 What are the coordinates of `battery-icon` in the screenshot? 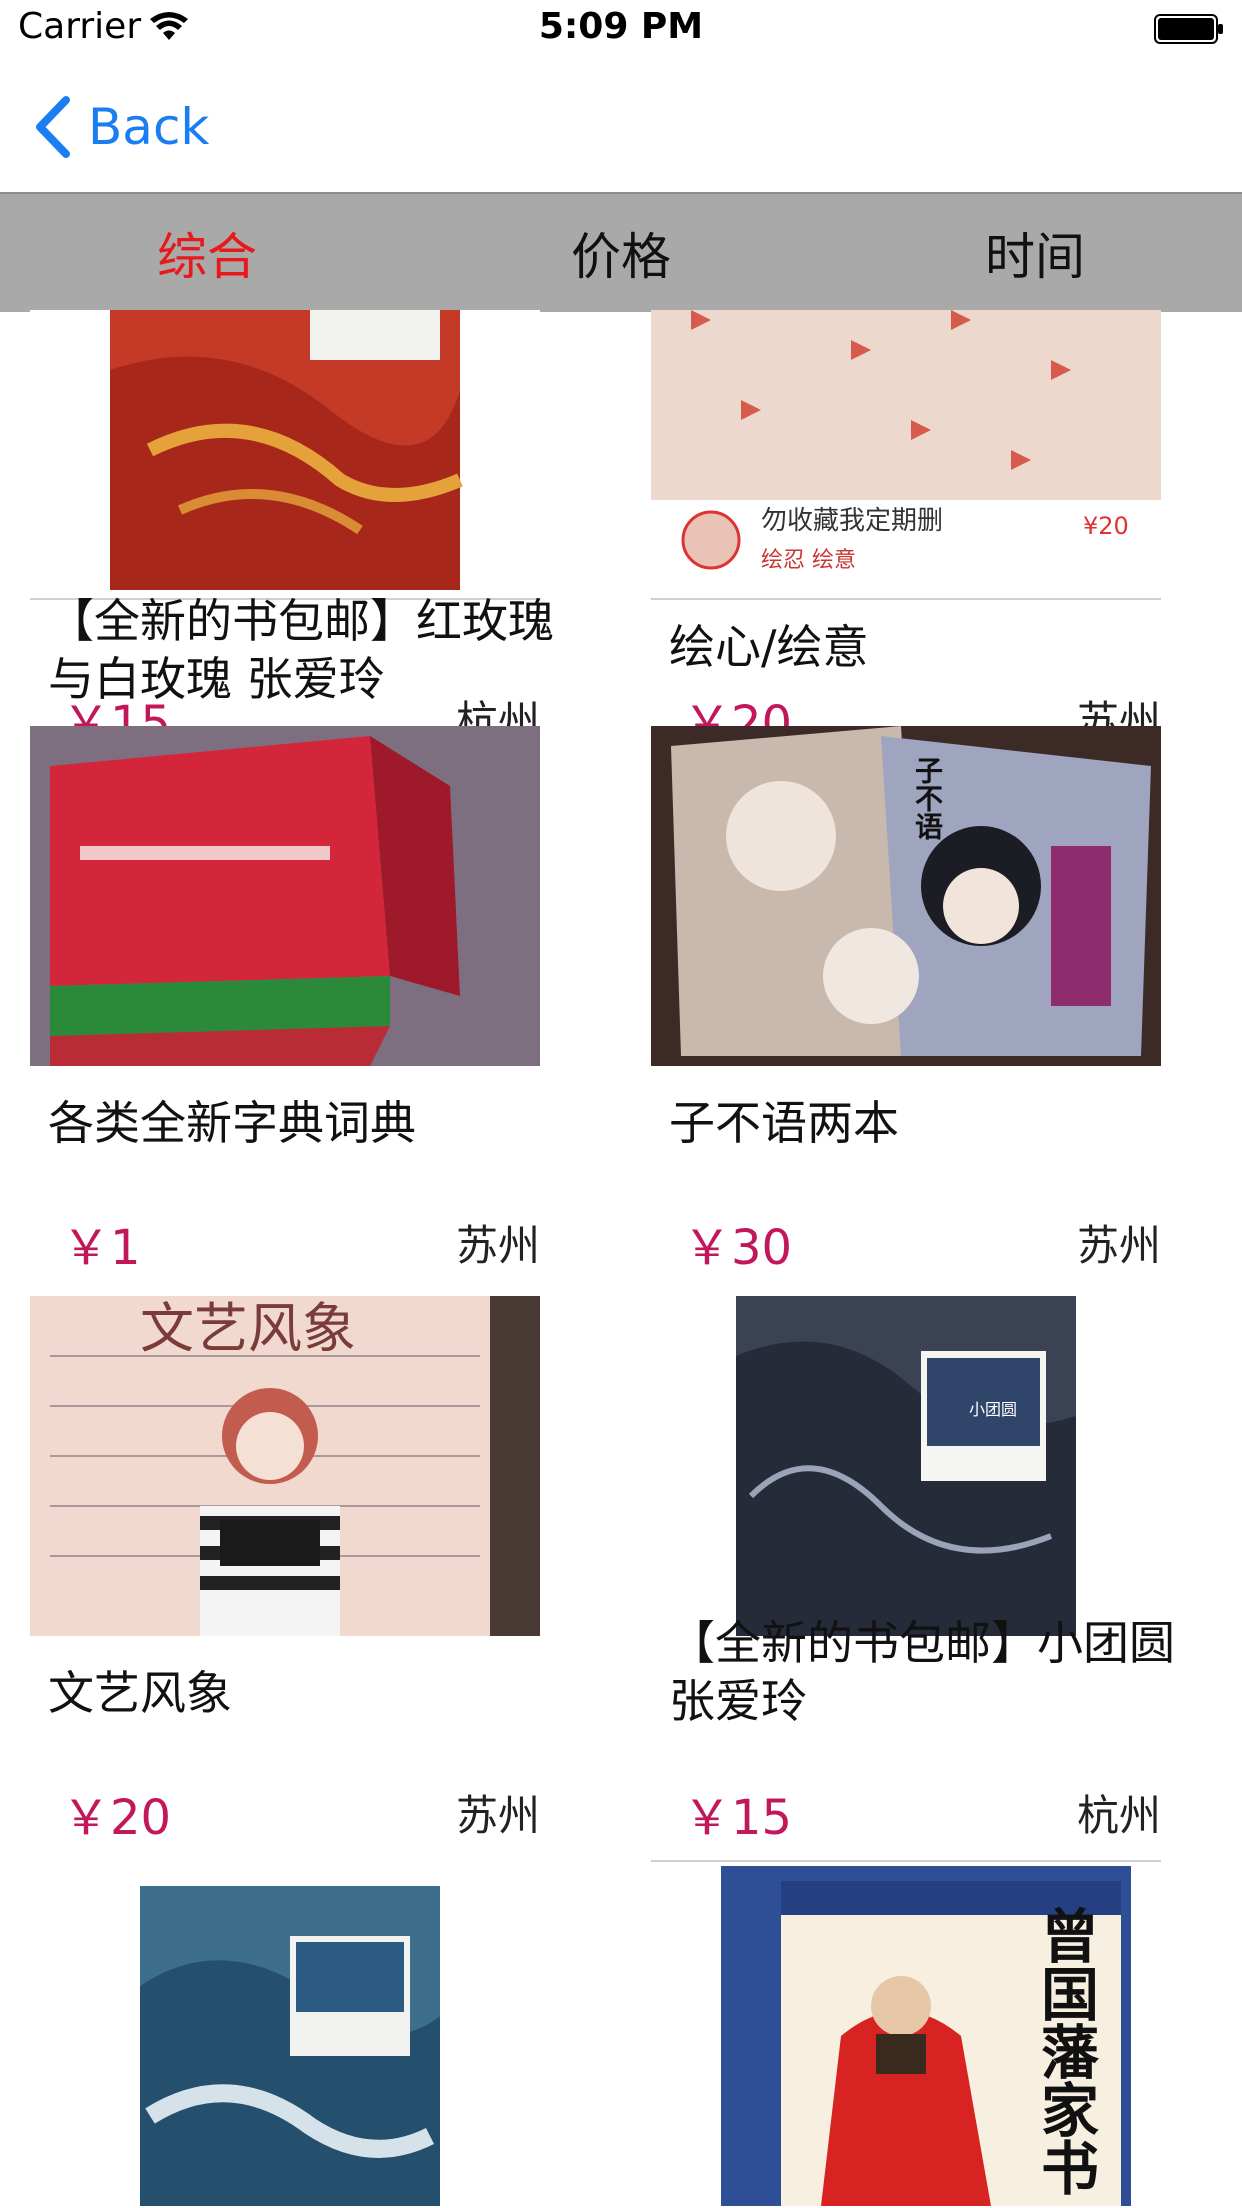 It's located at (1188, 29).